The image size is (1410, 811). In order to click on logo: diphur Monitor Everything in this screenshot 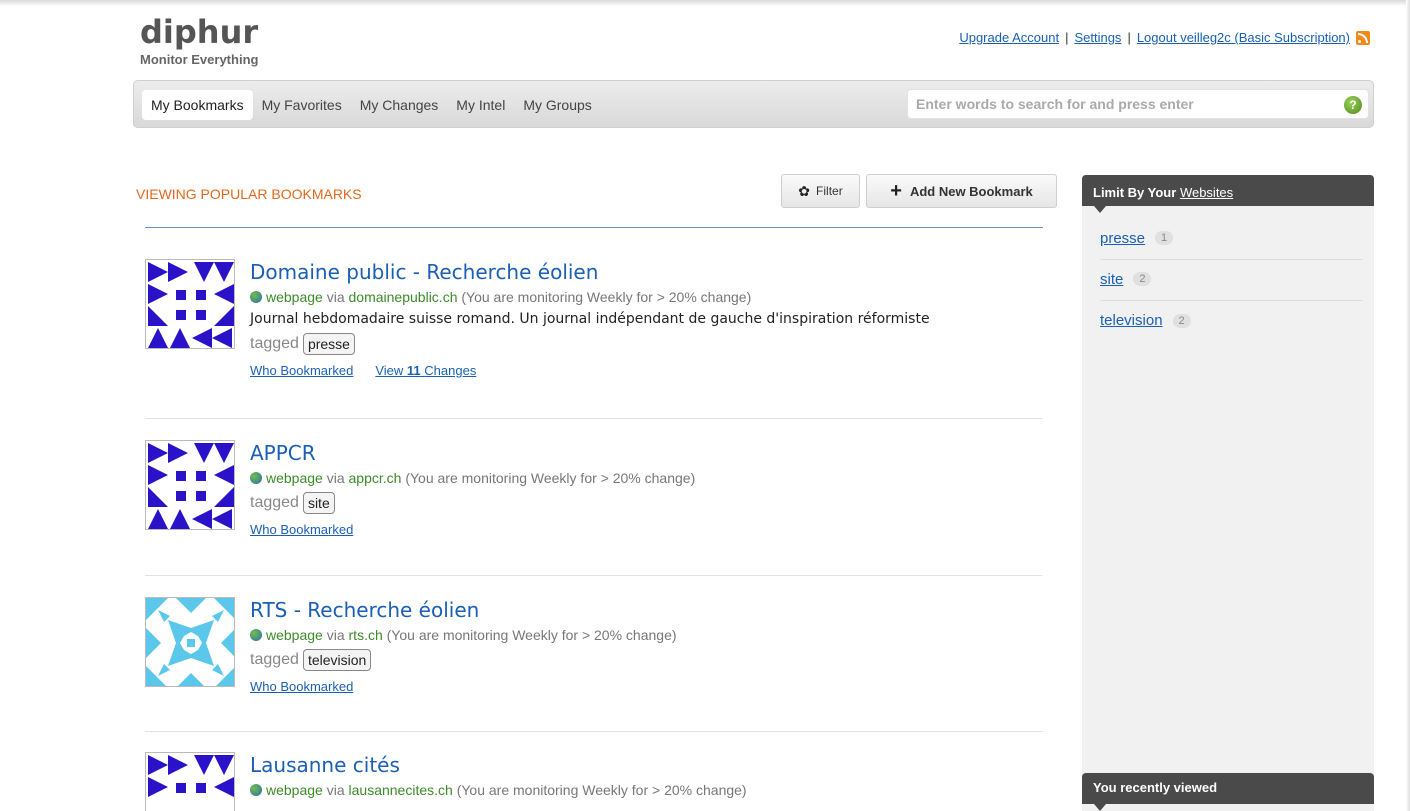, I will do `click(199, 41)`.